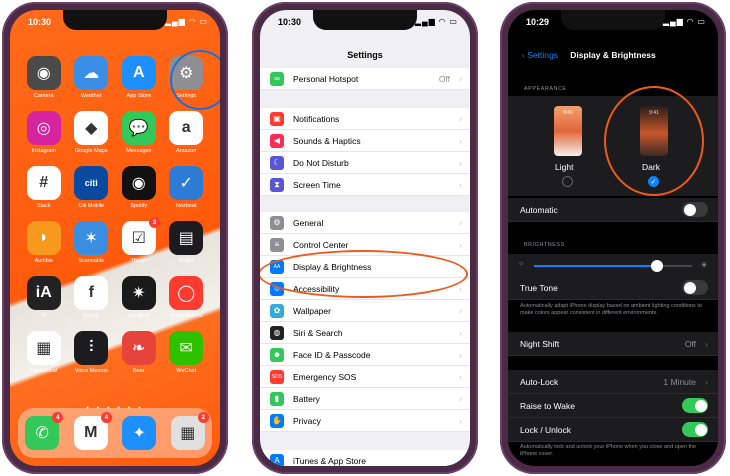  I want to click on app-bear: ❧ Bear, so click(139, 352).